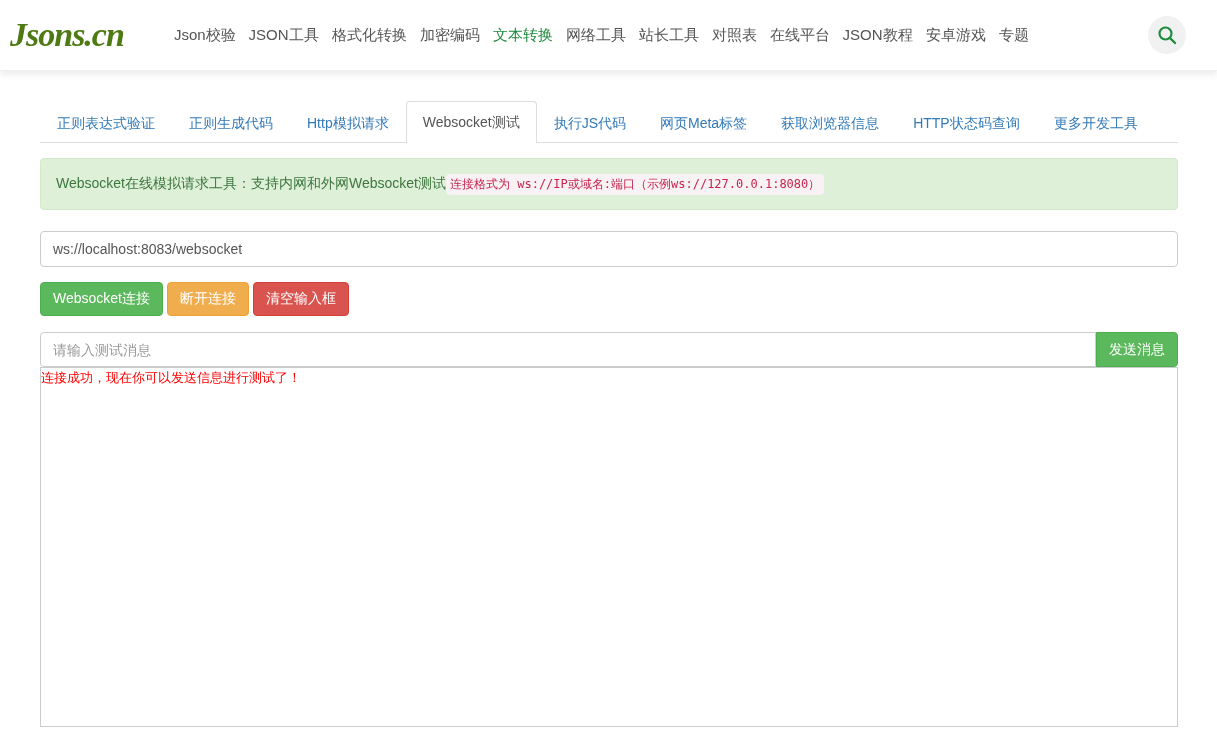  I want to click on log-message: 连接成功，现在你可以发送信息进行测试了！, so click(171, 378).